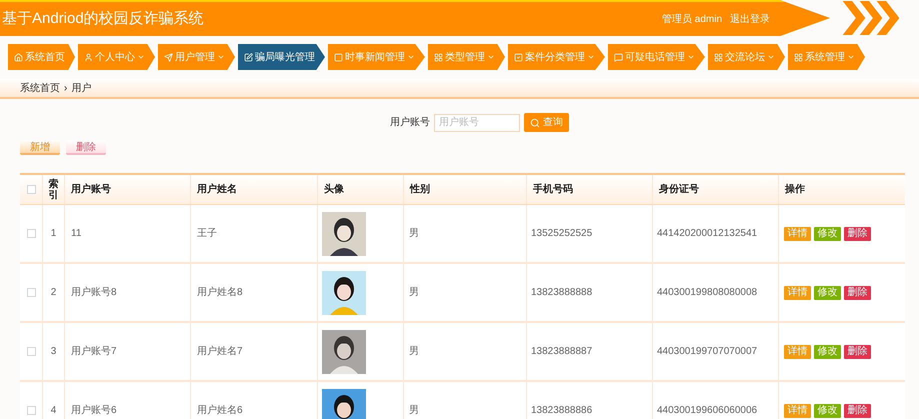  Describe the element at coordinates (94, 293) in the screenshot. I see `table-cell-text: 用户账号8` at that location.